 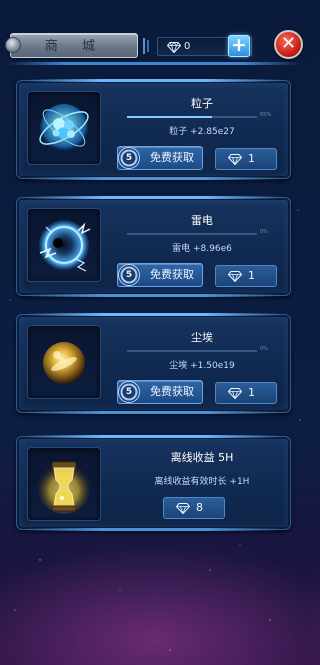 I want to click on header-divider, so click(x=154, y=63).